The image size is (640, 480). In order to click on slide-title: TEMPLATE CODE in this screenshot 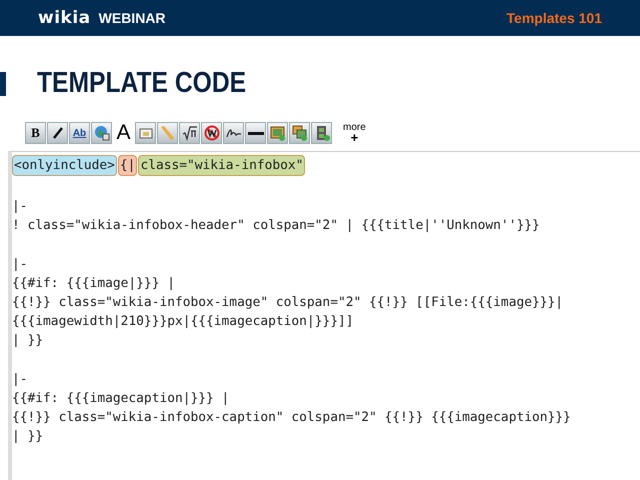, I will do `click(141, 83)`.